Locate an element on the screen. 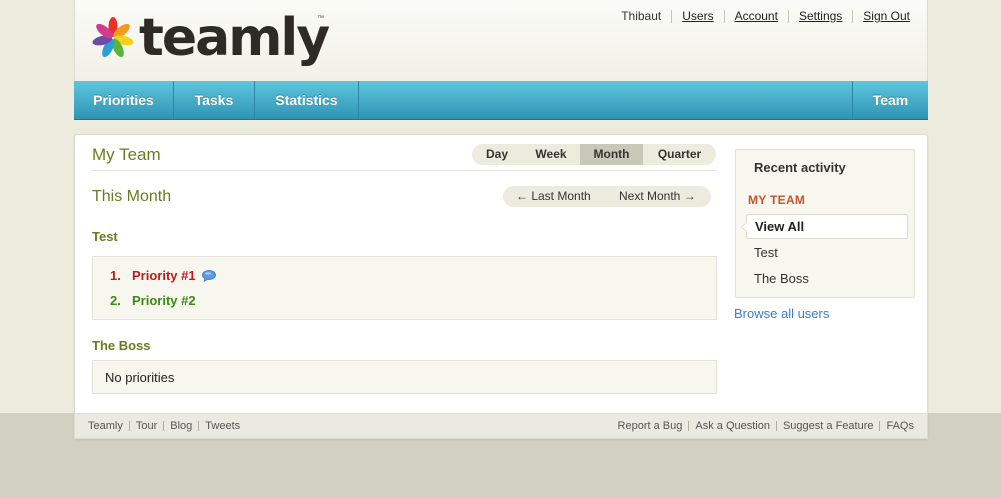 This screenshot has width=1001, height=498. sidebar-item-view-all: View All is located at coordinates (824, 226).